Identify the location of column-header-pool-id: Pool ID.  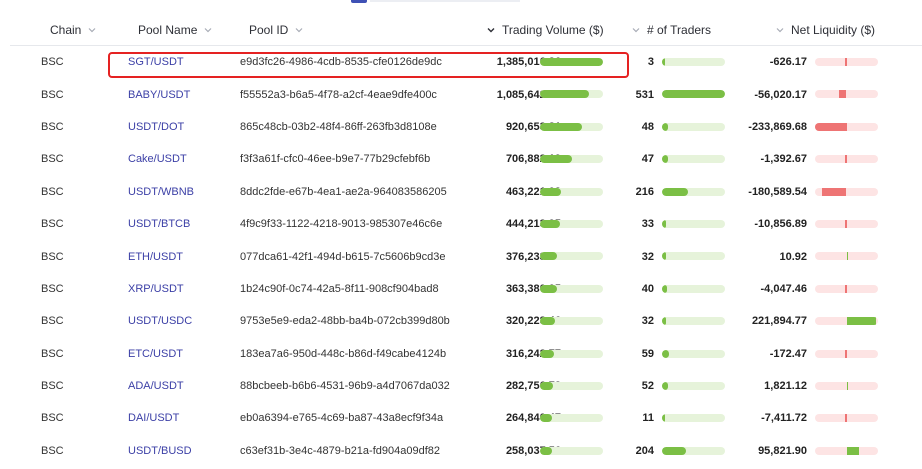
(276, 30).